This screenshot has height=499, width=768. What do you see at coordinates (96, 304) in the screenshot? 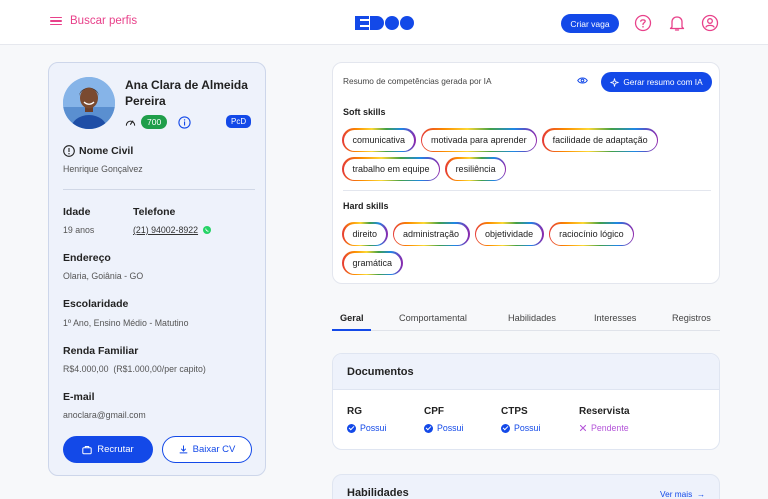
I see `education-label: Escolaridade` at bounding box center [96, 304].